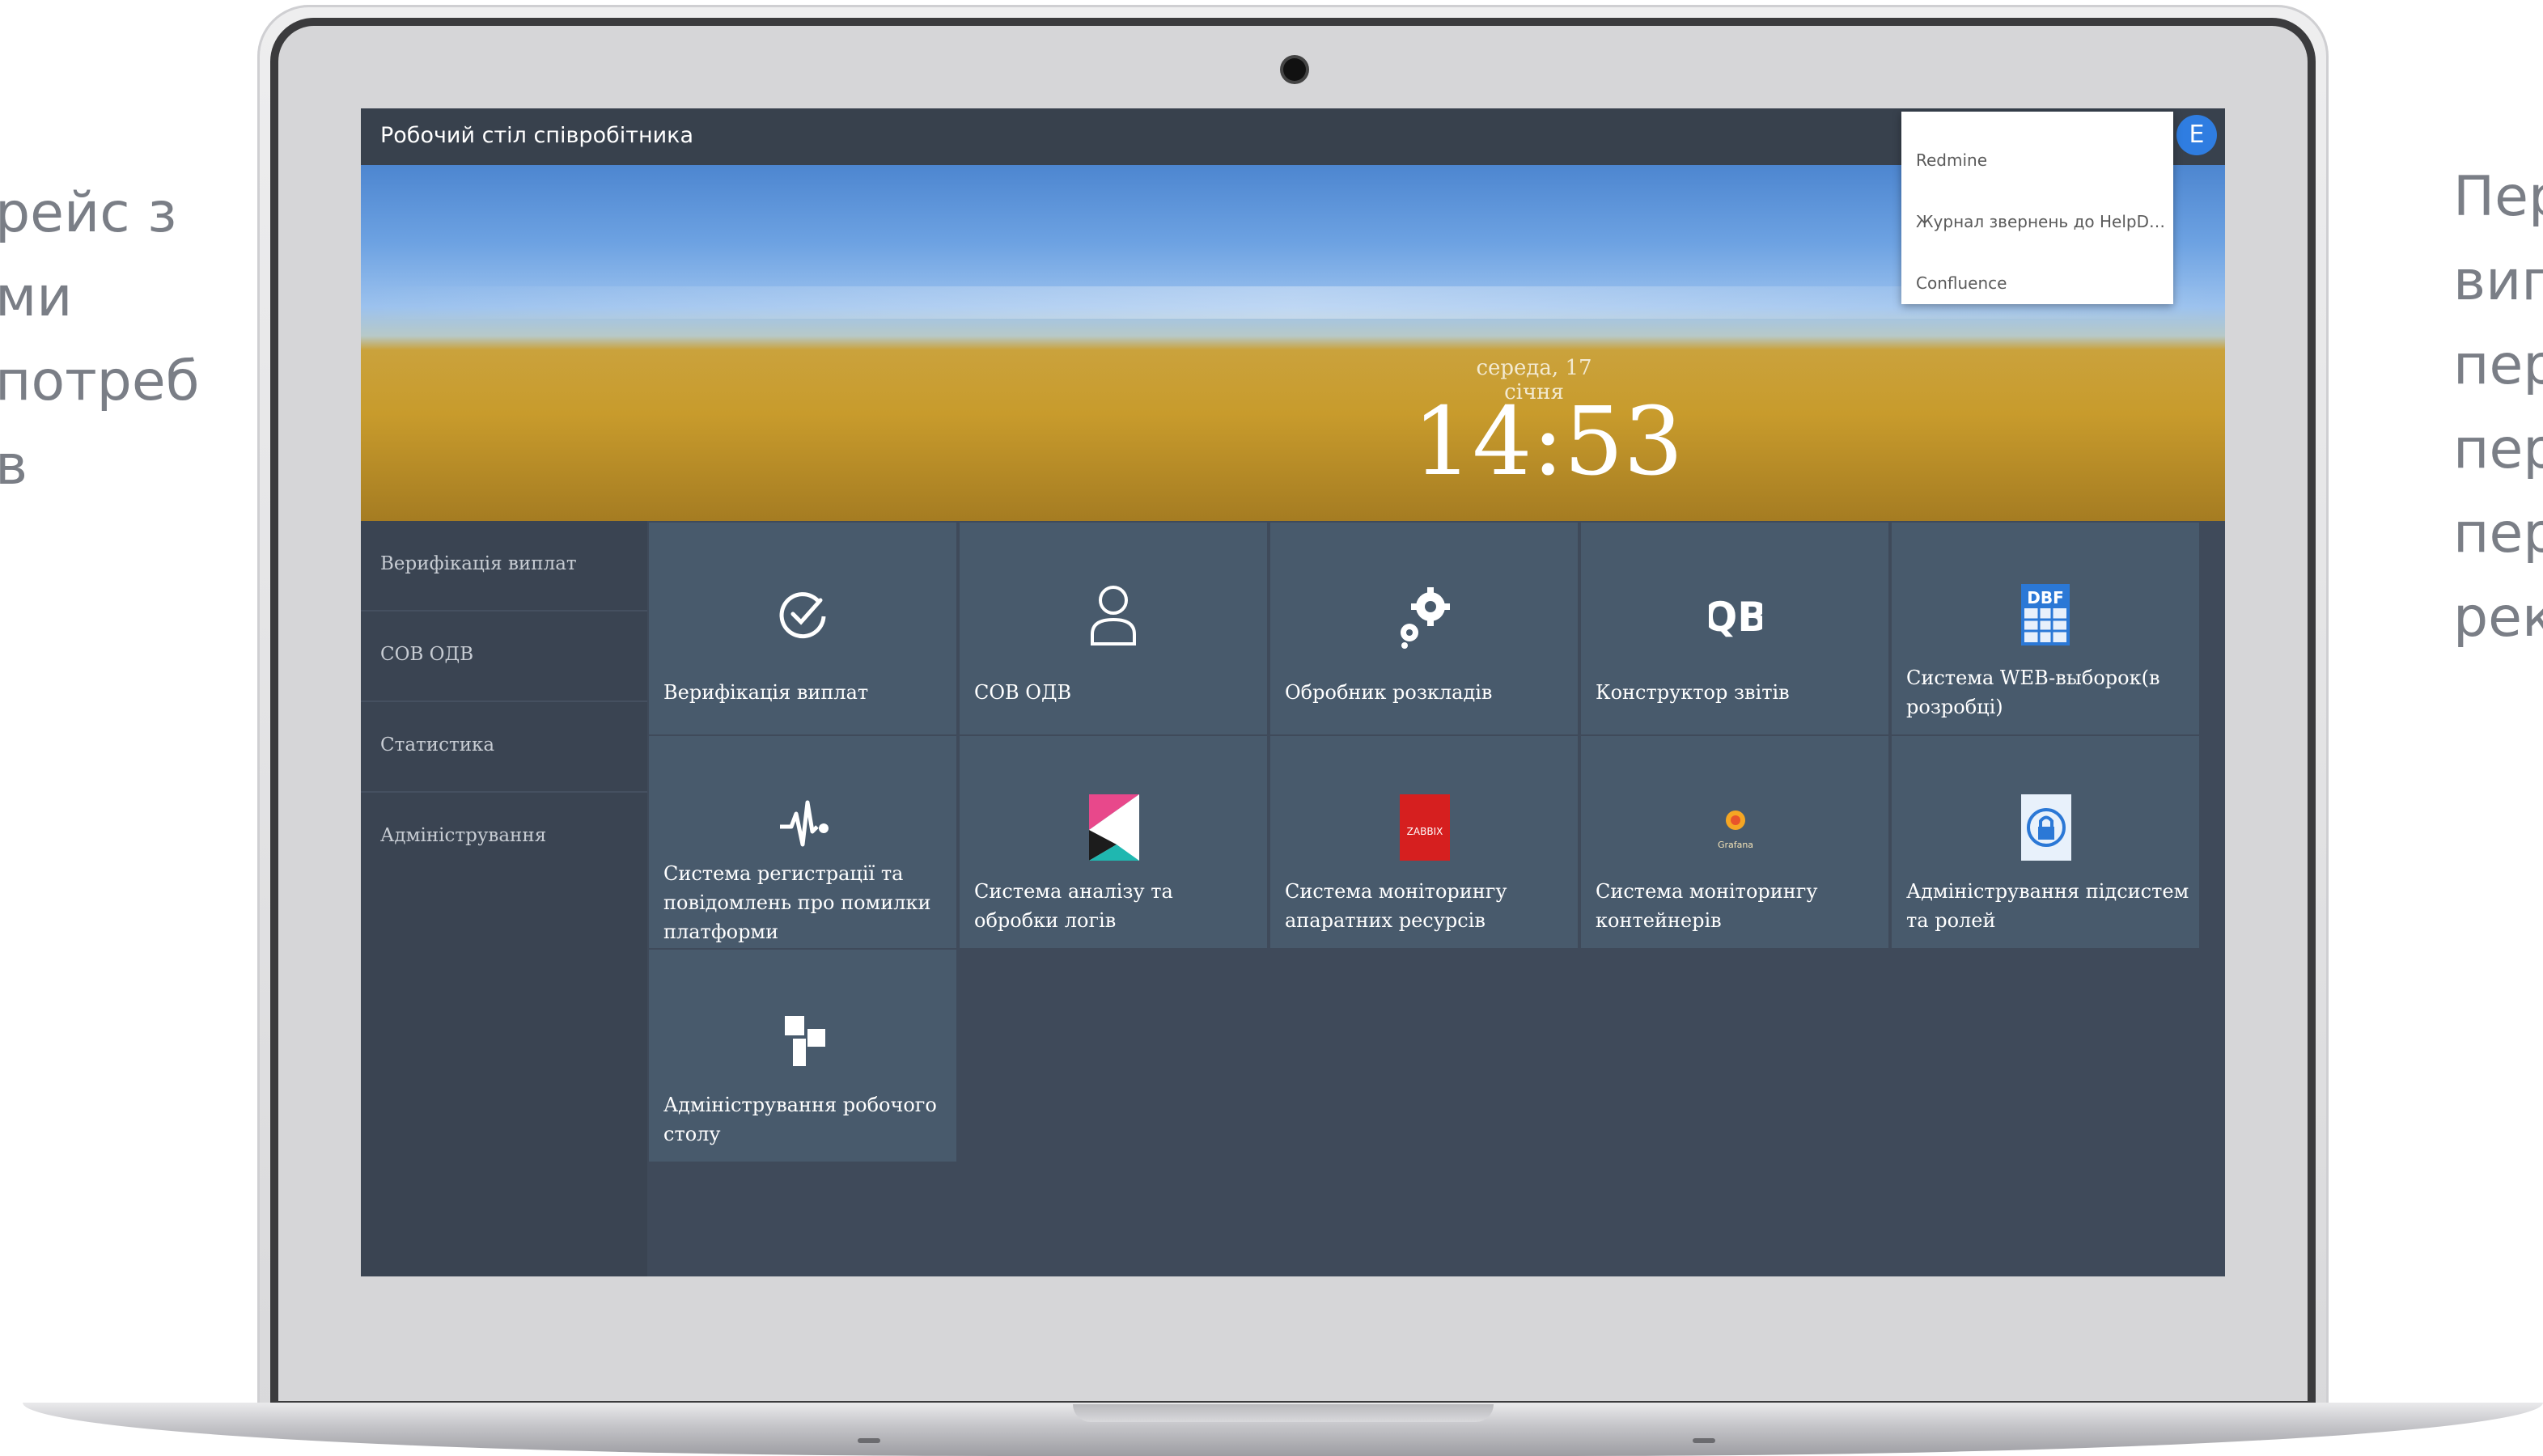 Image resolution: width=2543 pixels, height=1456 pixels. Describe the element at coordinates (36, 297) in the screenshot. I see `slide-left-line: ми` at that location.